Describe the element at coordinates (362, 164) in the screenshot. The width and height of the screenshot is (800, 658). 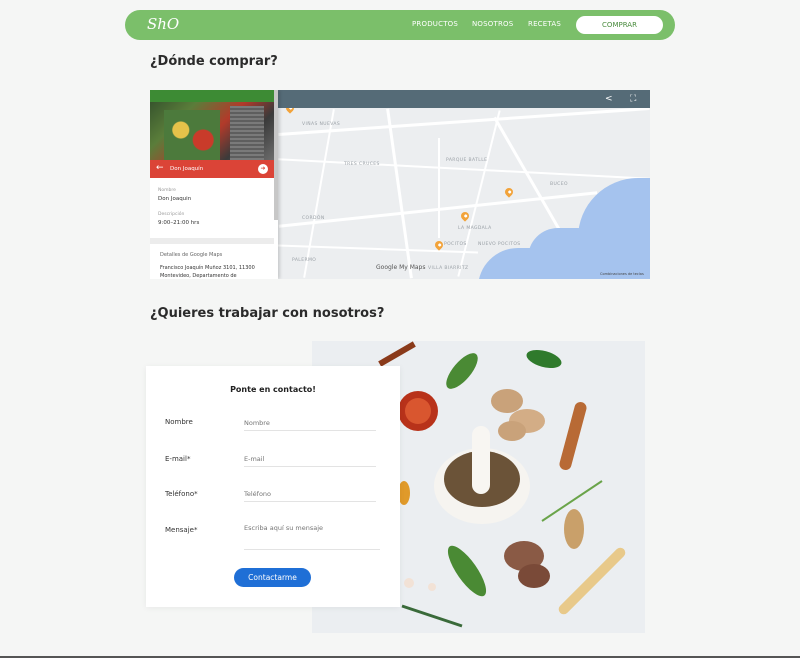
I see `map-label: TRES CRUCES` at that location.